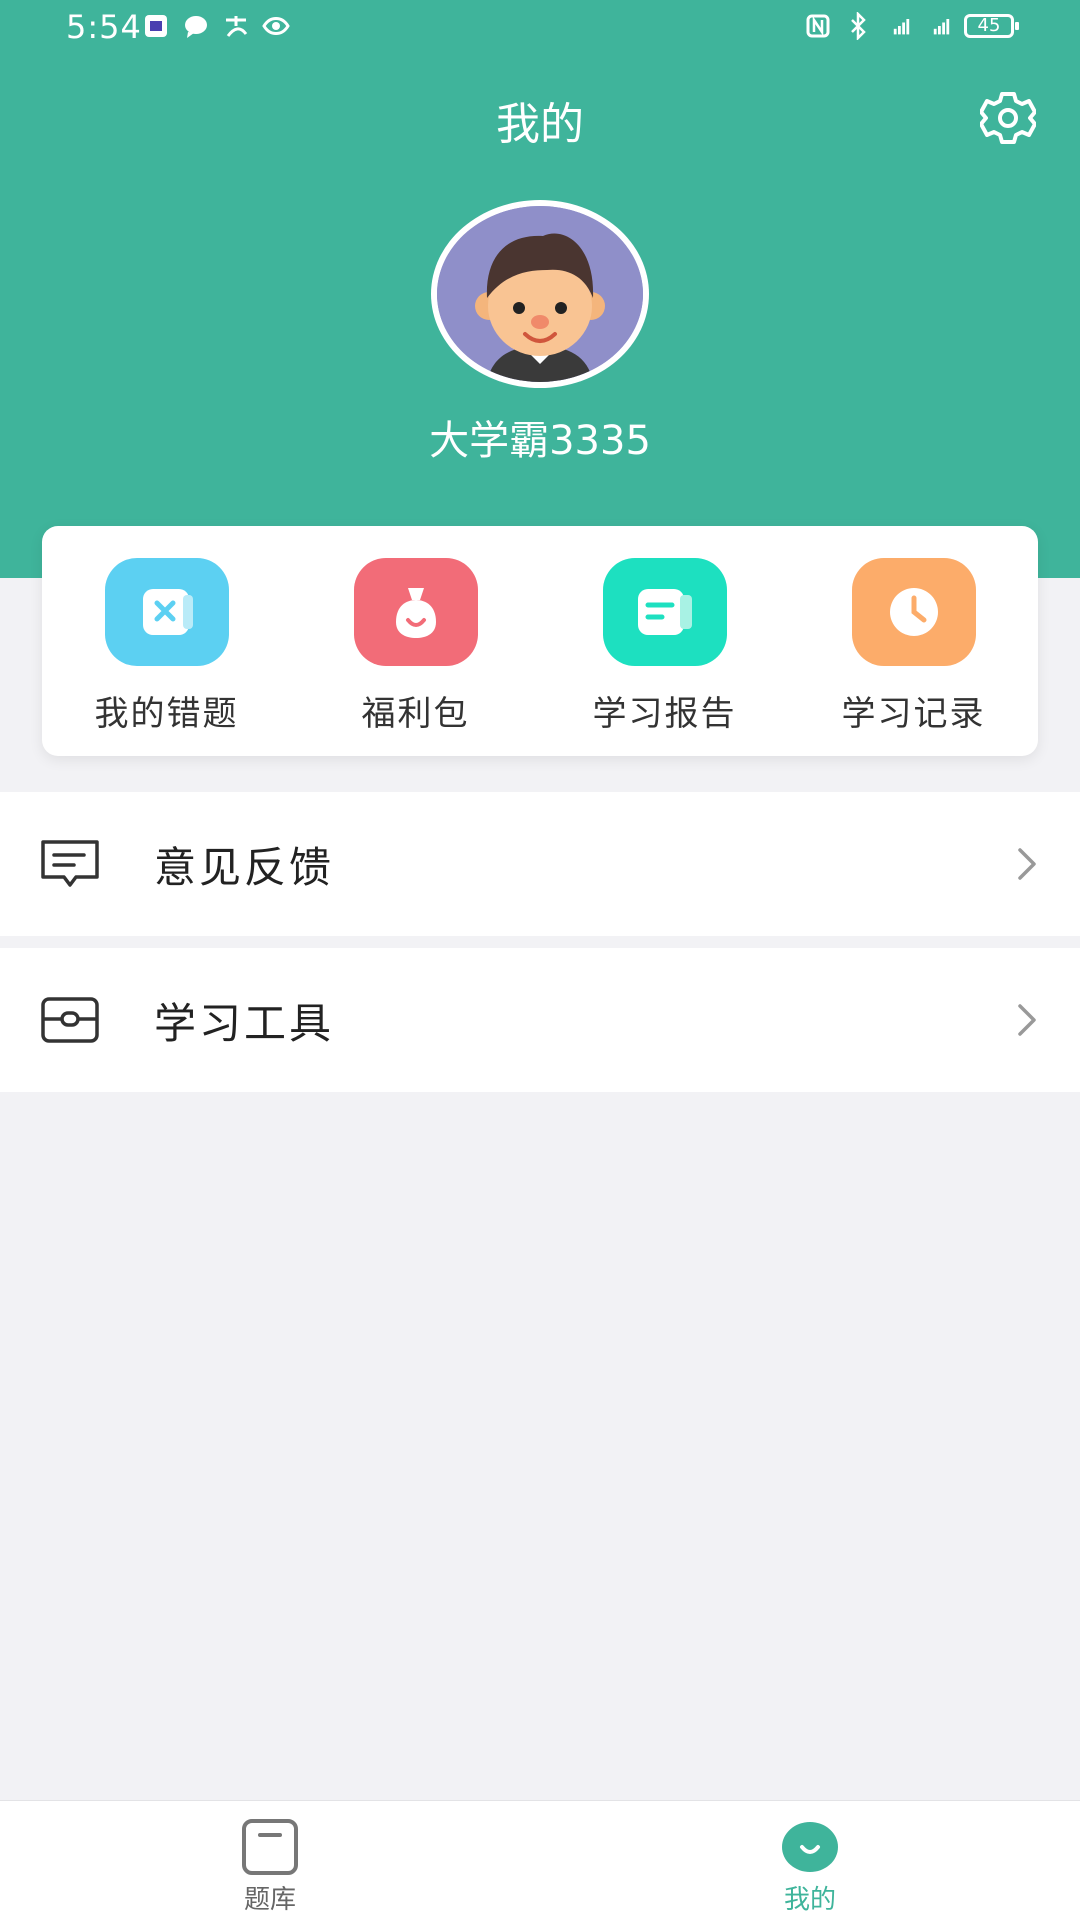  I want to click on notification-app-icon, so click(156, 26).